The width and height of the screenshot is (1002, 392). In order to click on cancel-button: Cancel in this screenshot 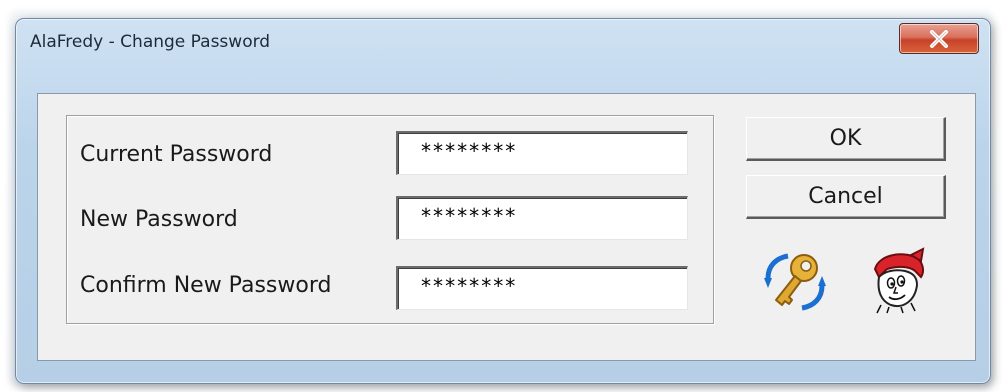, I will do `click(846, 197)`.